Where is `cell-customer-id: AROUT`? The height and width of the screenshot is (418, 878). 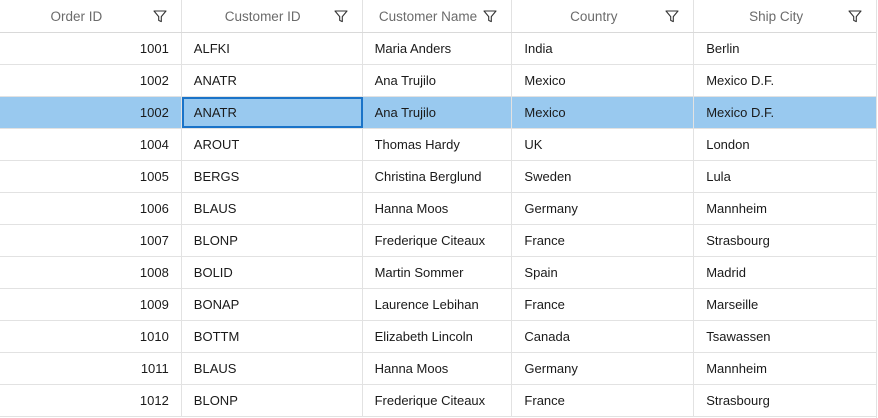 cell-customer-id: AROUT is located at coordinates (272, 144).